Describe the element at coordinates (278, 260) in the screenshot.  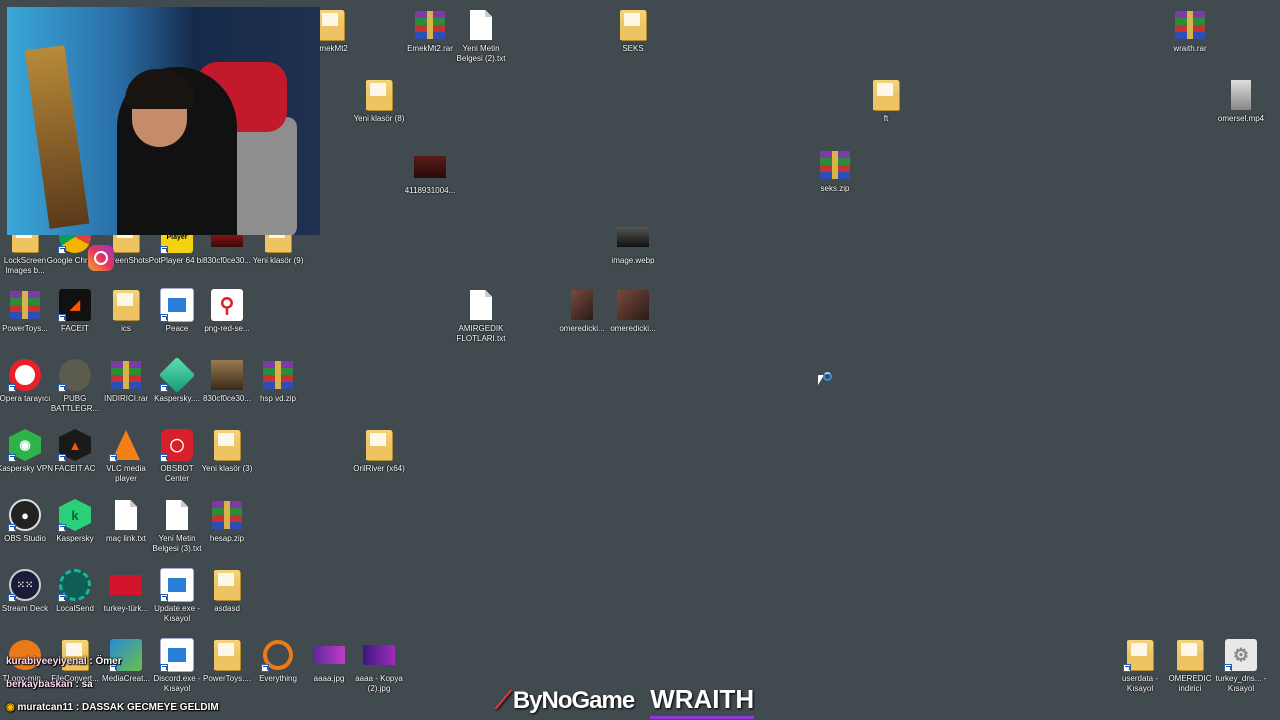
I see `icon-label: Yeni klasör (9)` at that location.